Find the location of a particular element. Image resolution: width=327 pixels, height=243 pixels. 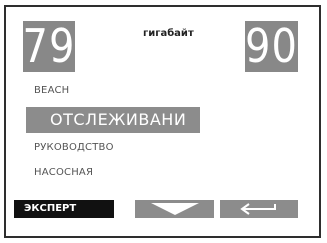

left-value: 79 is located at coordinates (49, 46).